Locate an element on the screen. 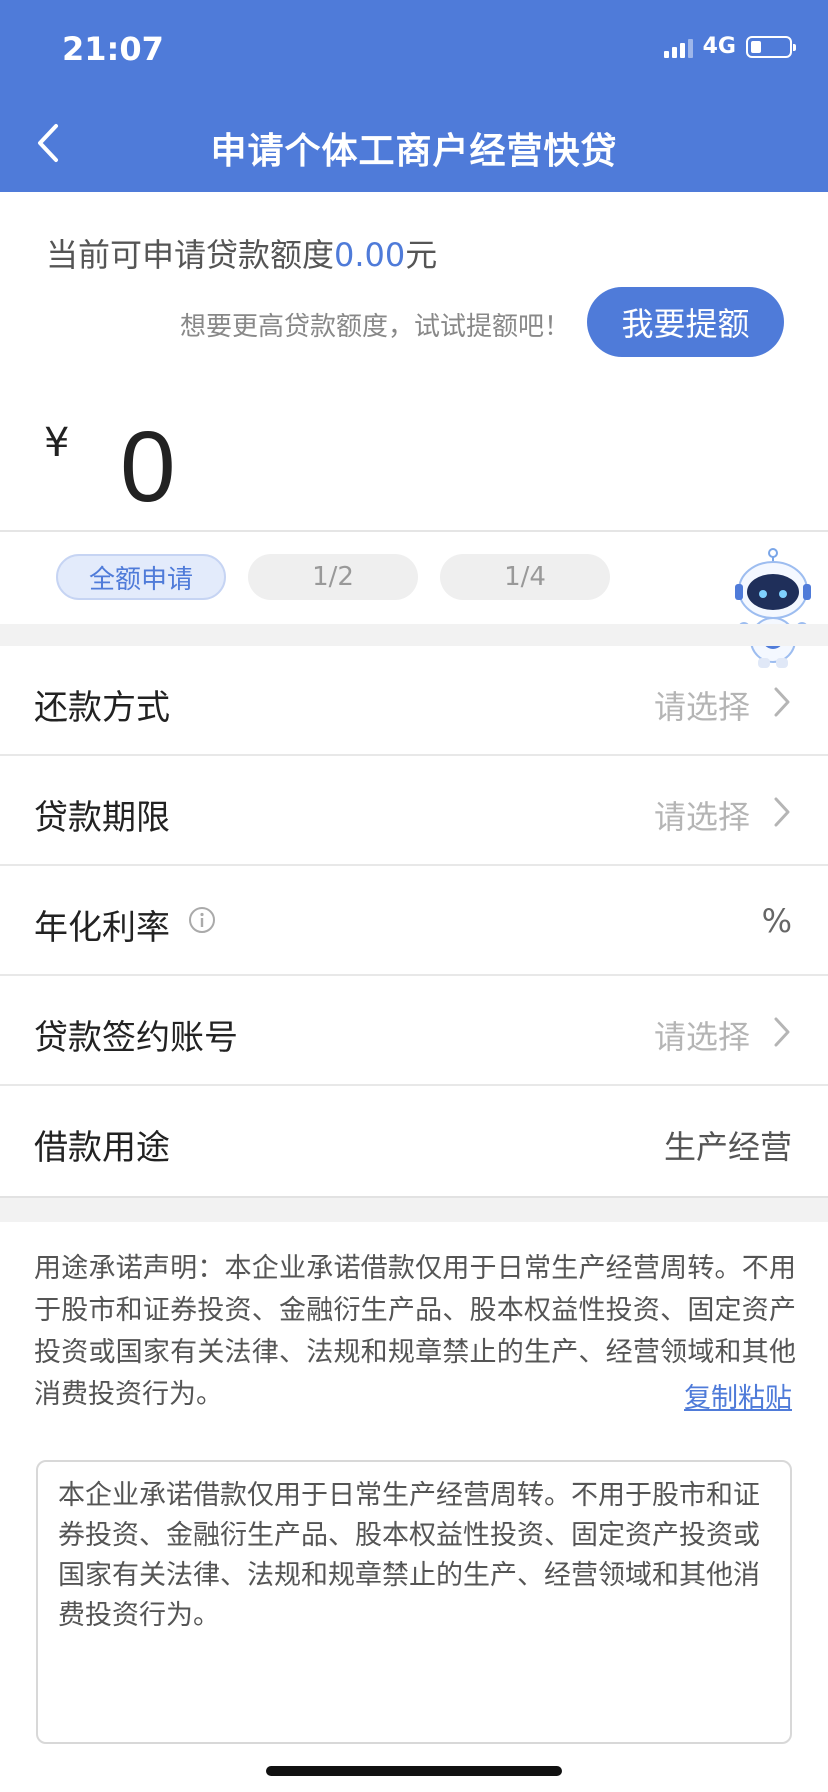 Image resolution: width=828 pixels, height=1792 pixels. quota-suffix: 元 is located at coordinates (421, 255).